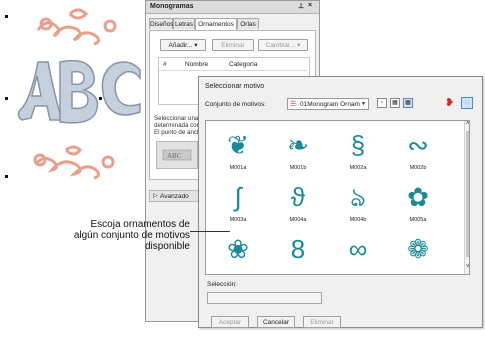  Describe the element at coordinates (238, 197) in the screenshot. I see `motif-graphic: ∫` at that location.